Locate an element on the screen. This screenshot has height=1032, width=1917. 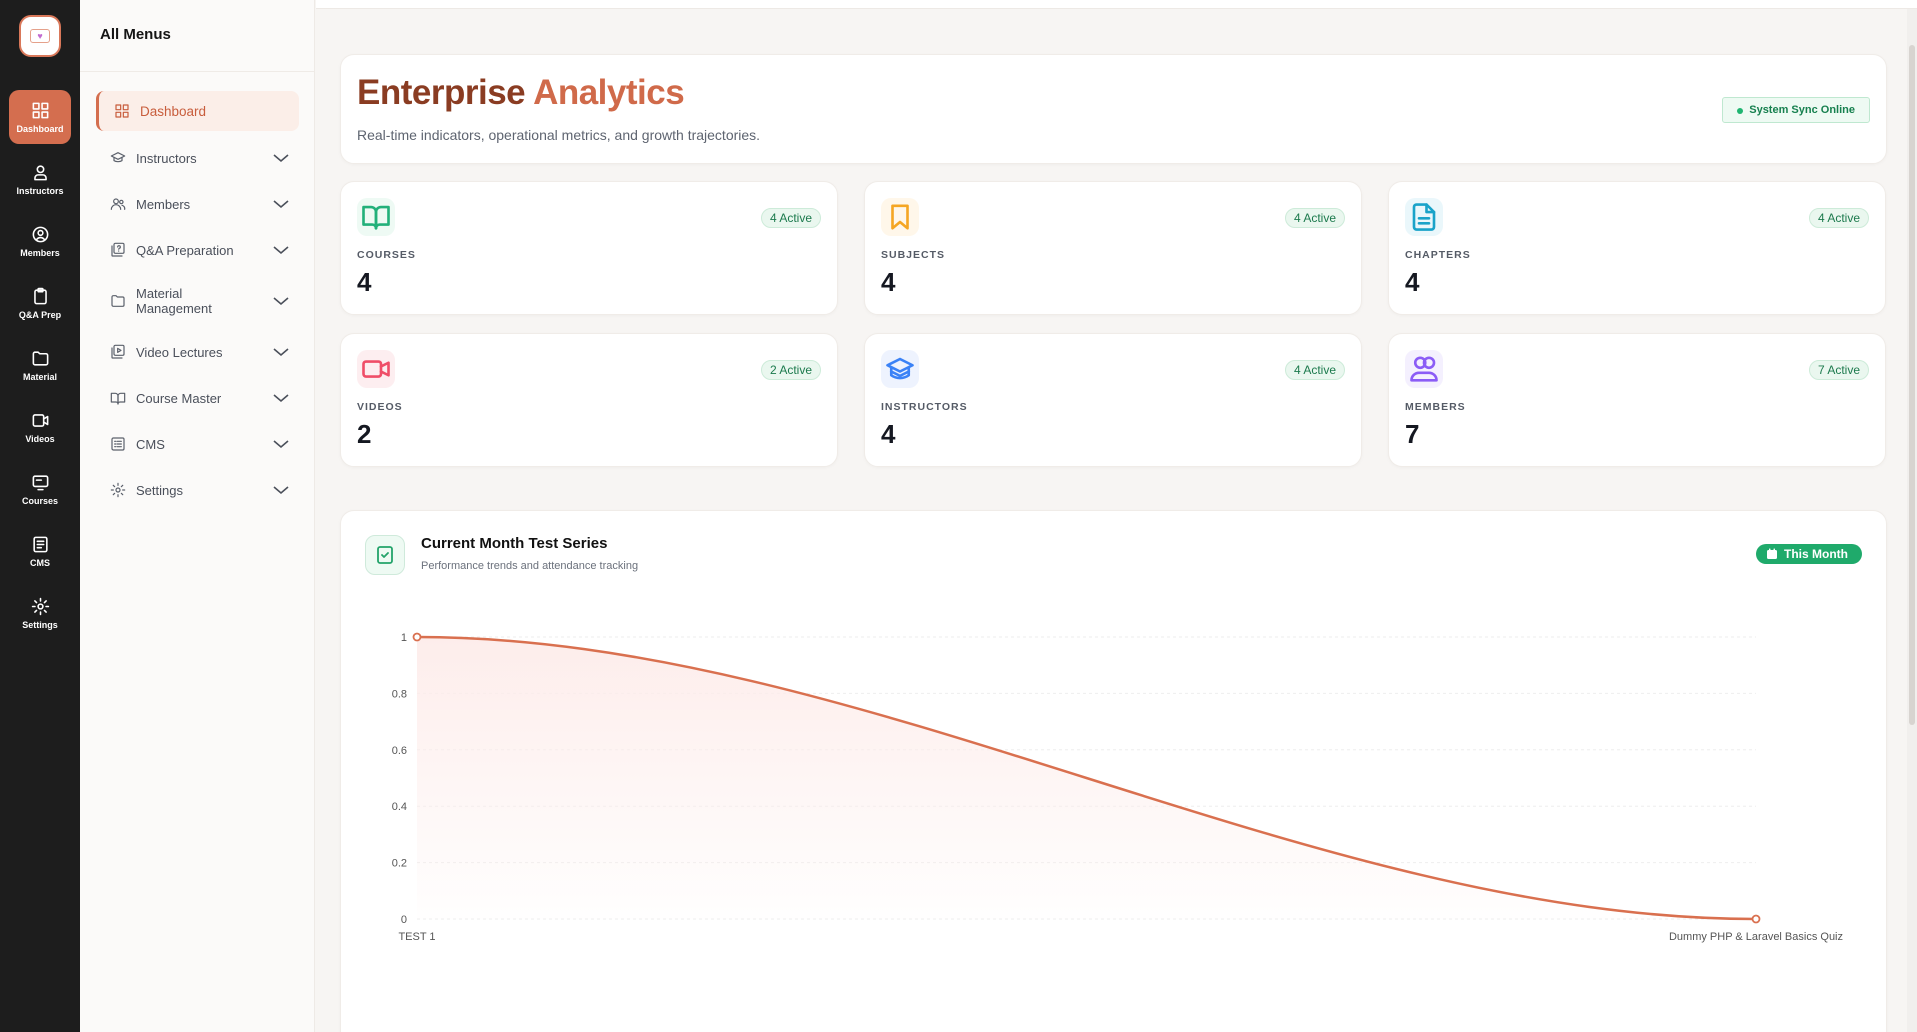
play-box-icon is located at coordinates (118, 351).